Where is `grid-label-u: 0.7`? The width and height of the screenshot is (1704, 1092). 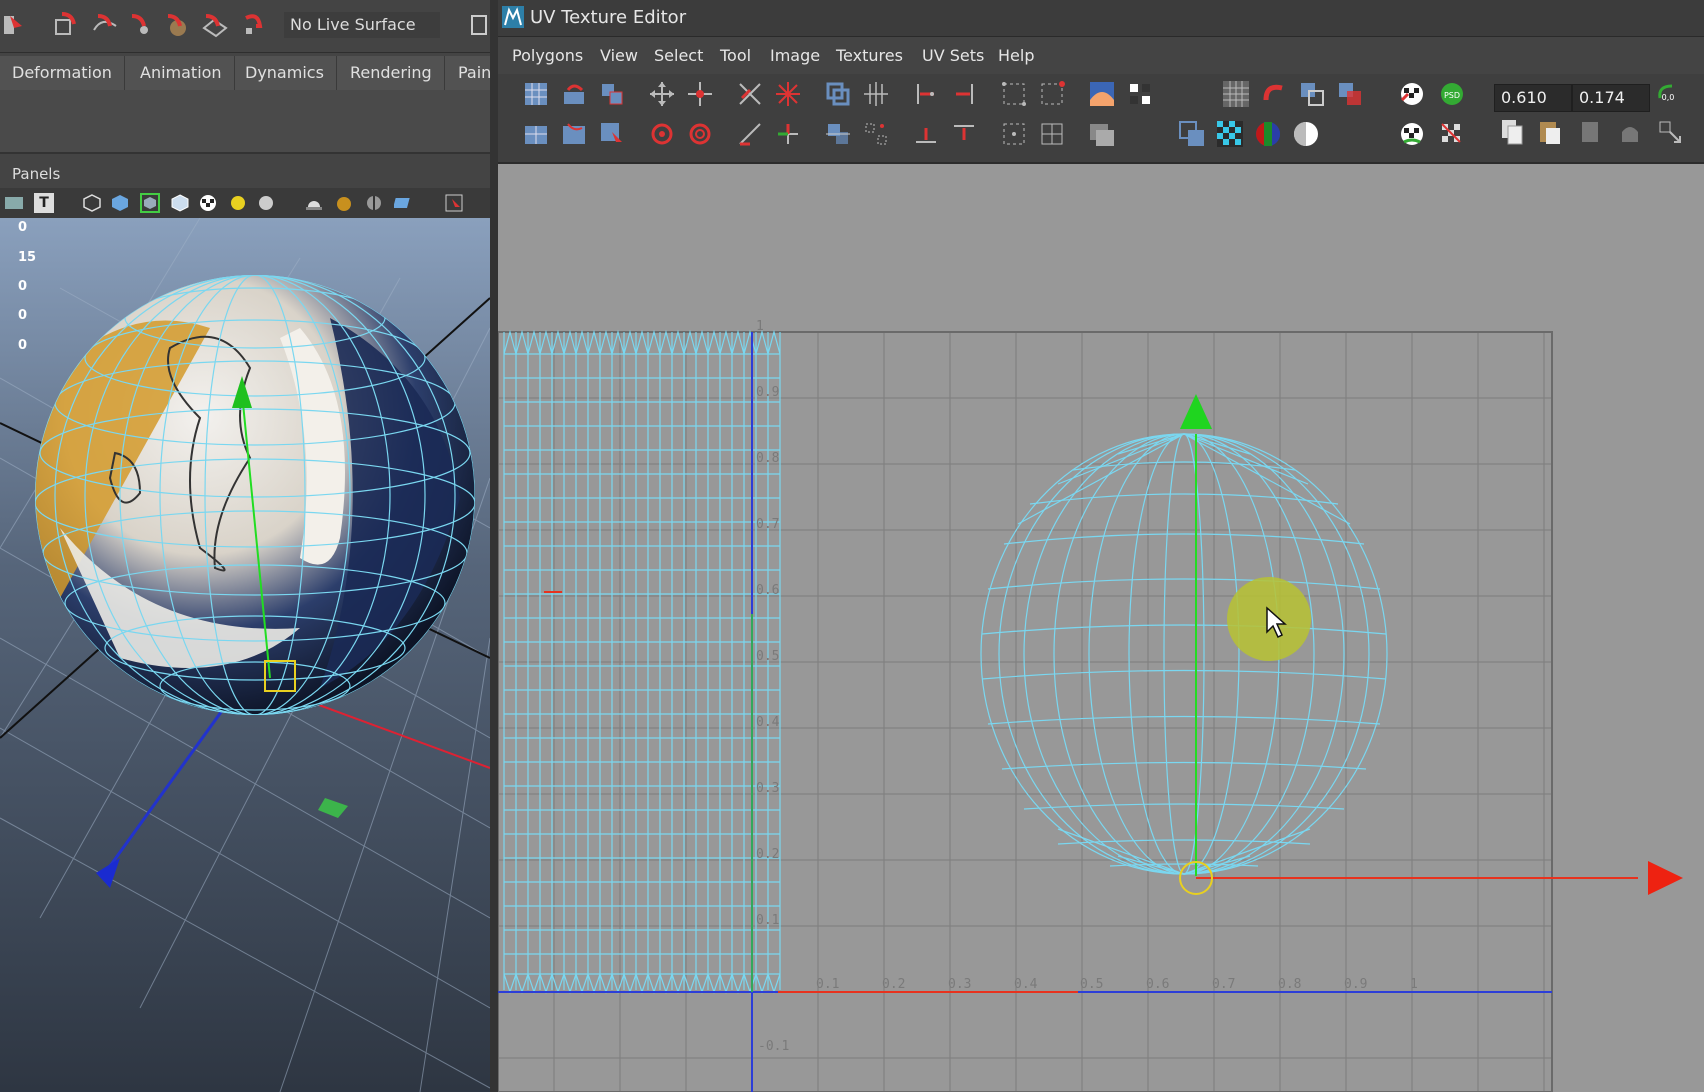 grid-label-u: 0.7 is located at coordinates (1223, 984).